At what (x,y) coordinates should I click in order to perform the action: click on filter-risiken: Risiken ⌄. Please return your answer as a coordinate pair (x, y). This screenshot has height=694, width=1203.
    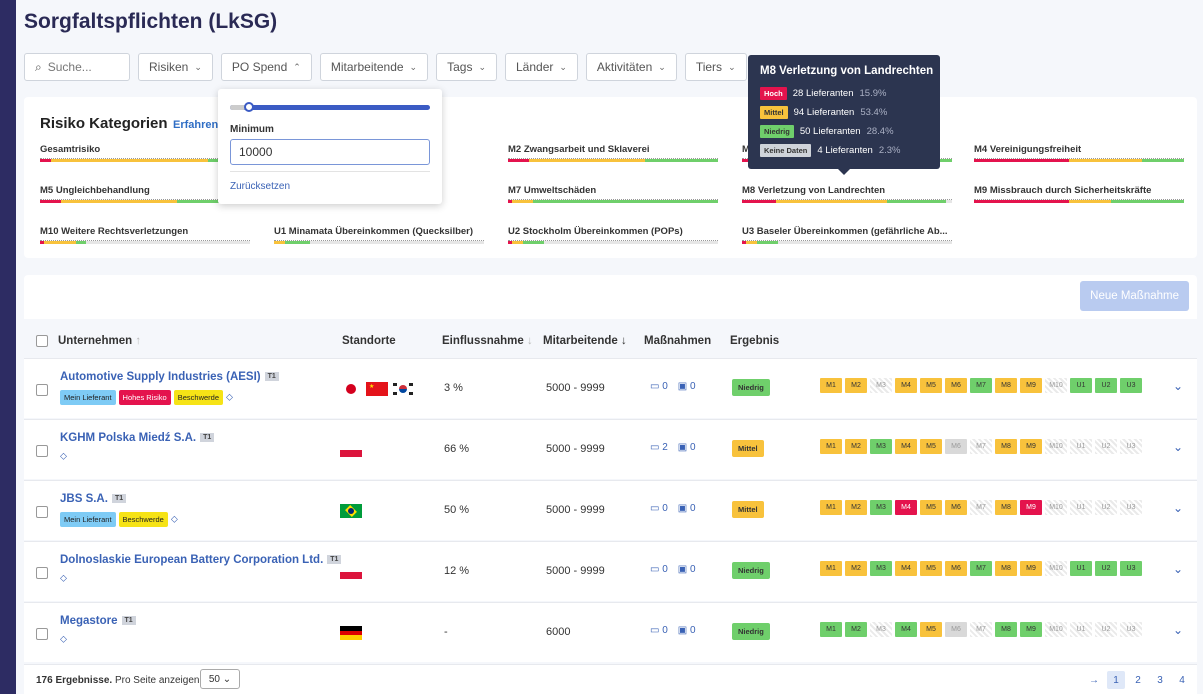
    Looking at the image, I should click on (175, 67).